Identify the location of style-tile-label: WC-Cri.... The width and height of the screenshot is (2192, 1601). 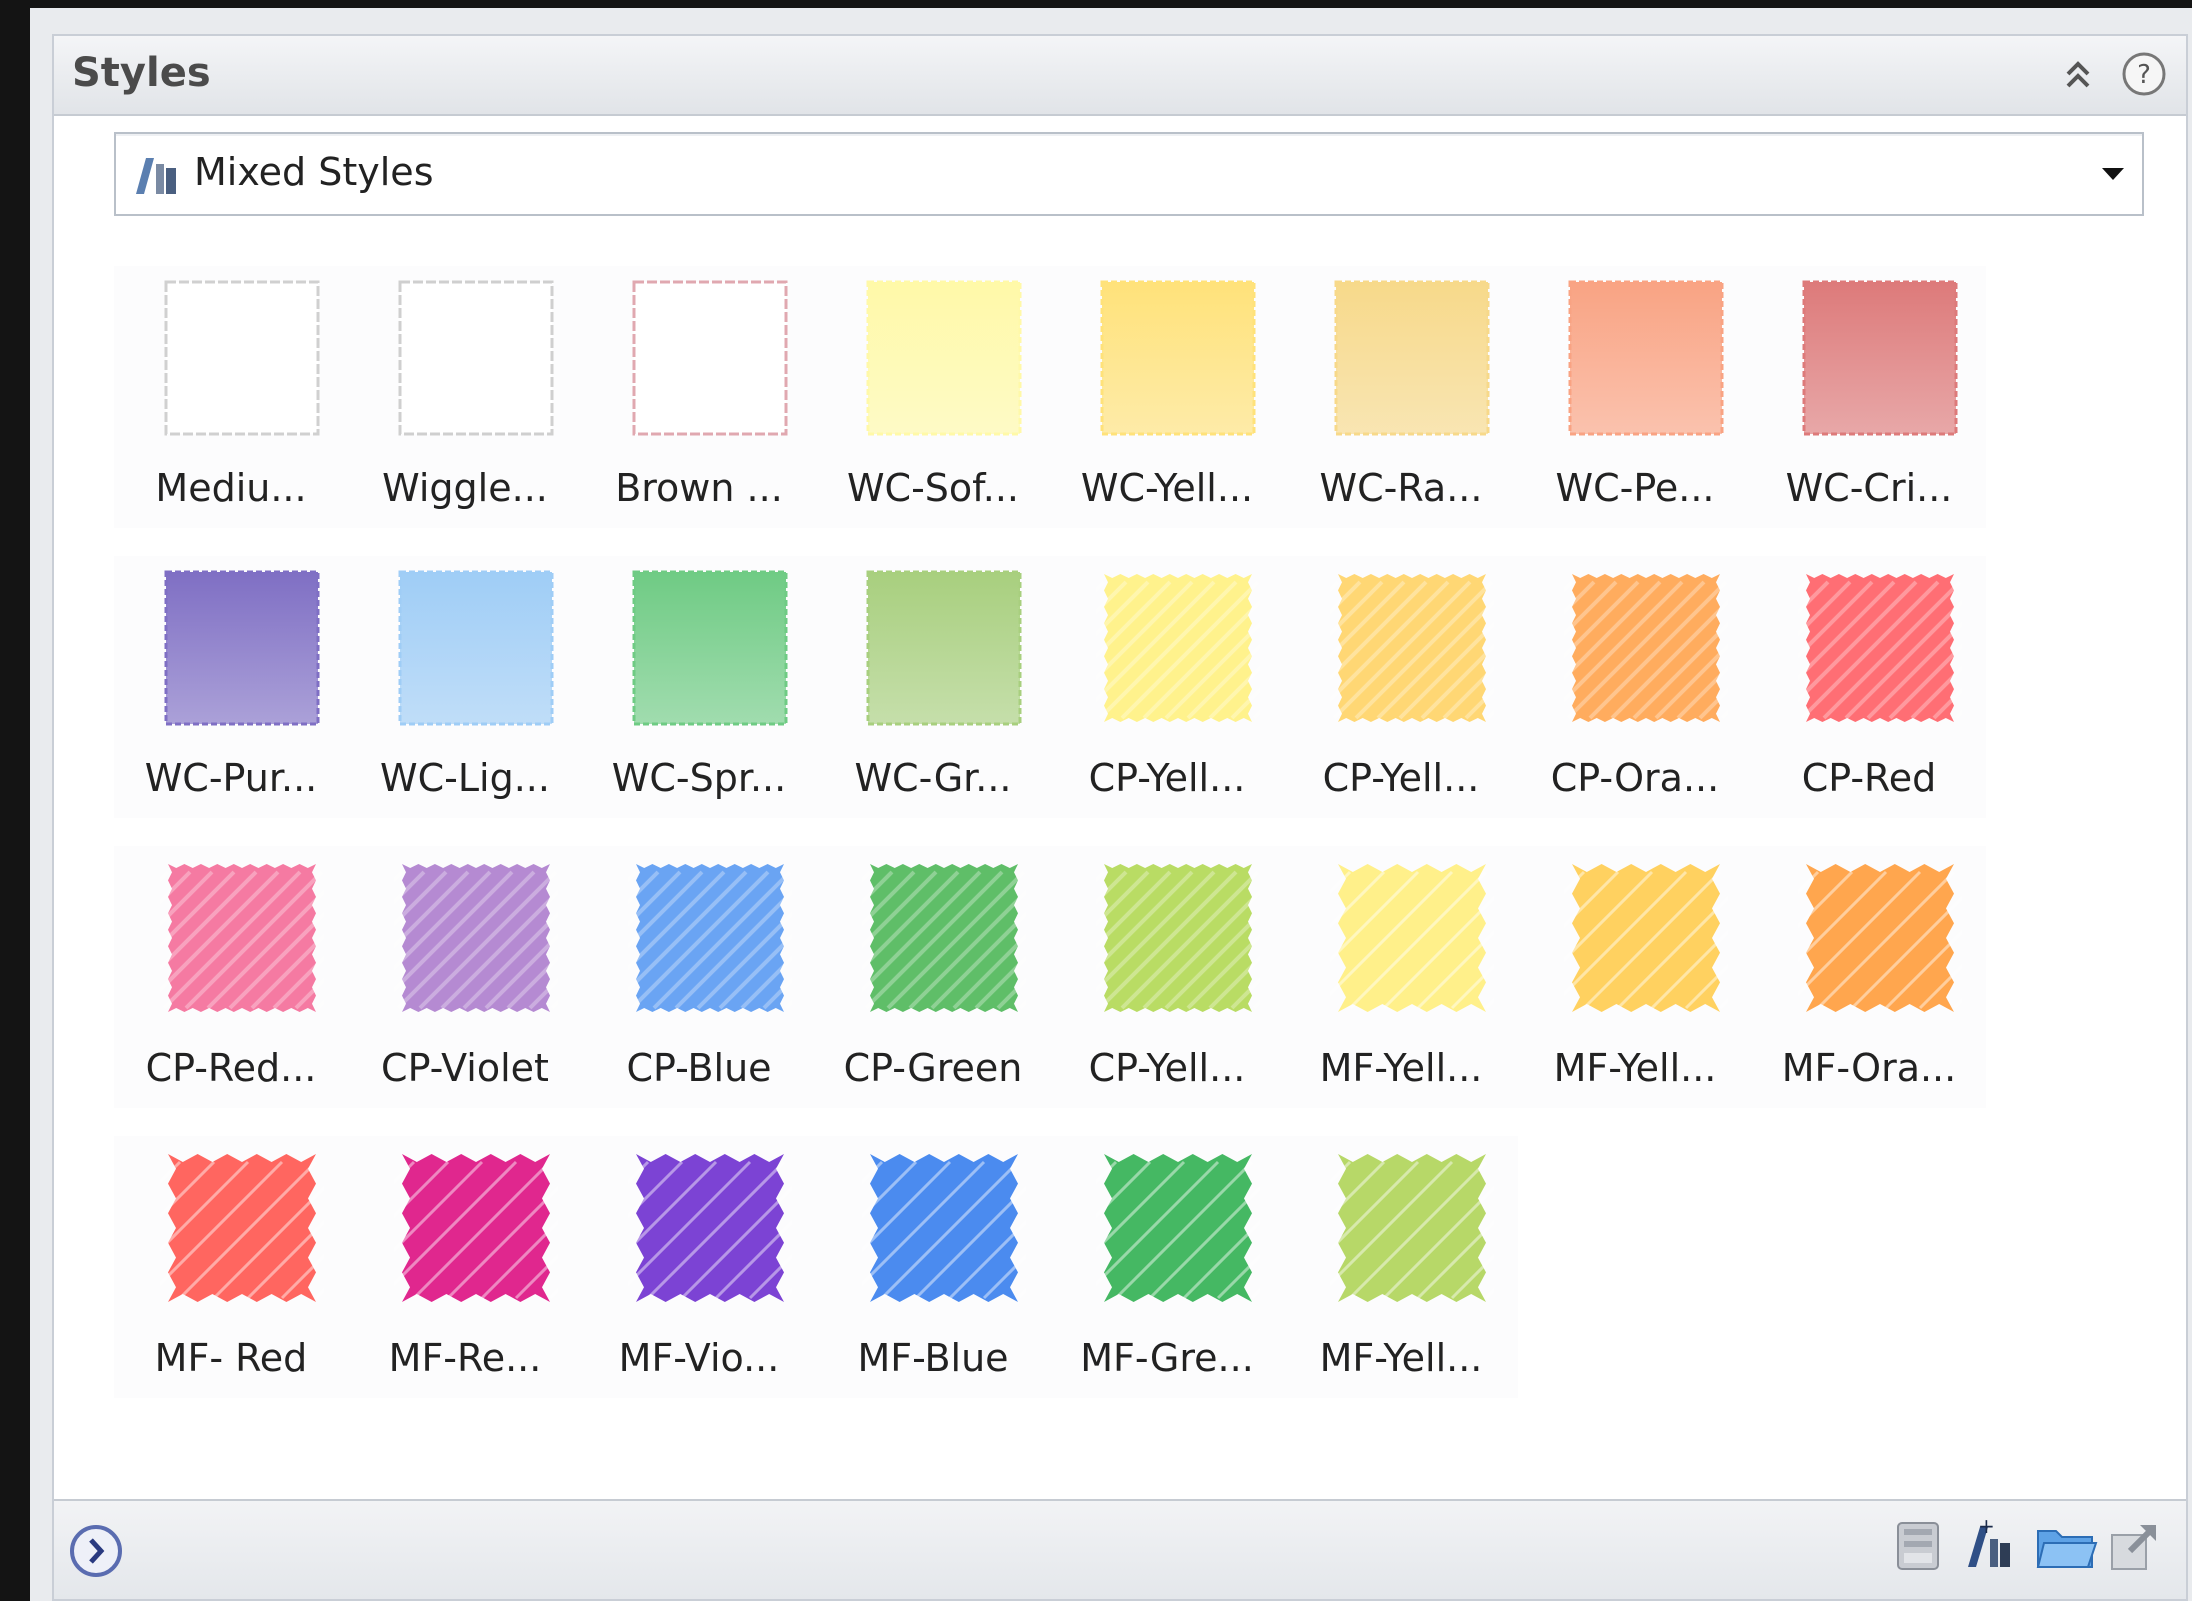
(1869, 488).